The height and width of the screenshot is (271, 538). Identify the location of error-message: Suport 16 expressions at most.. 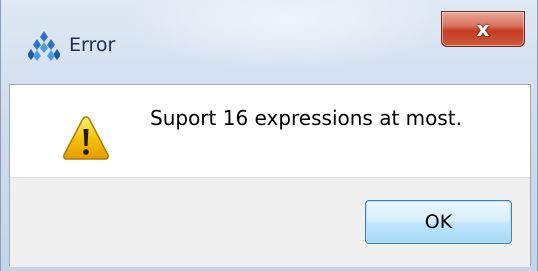
(306, 118).